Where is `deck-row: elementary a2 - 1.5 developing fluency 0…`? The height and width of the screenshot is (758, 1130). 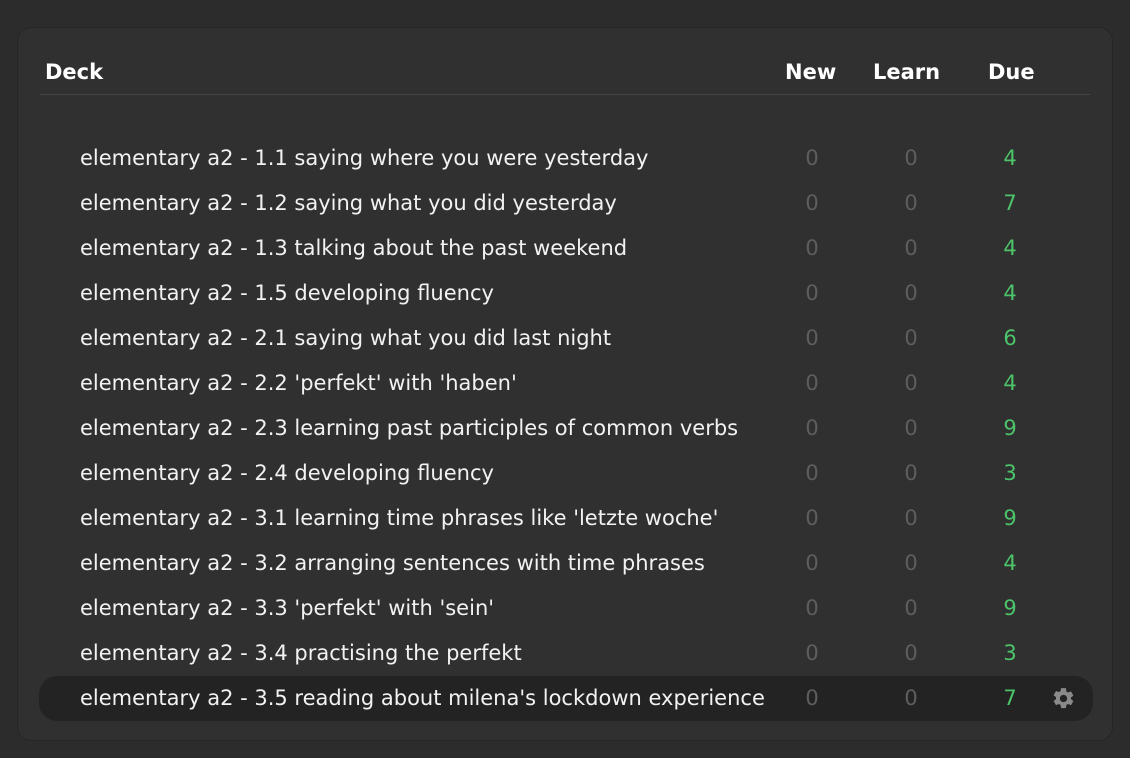 deck-row: elementary a2 - 1.5 developing fluency 0… is located at coordinates (566, 293).